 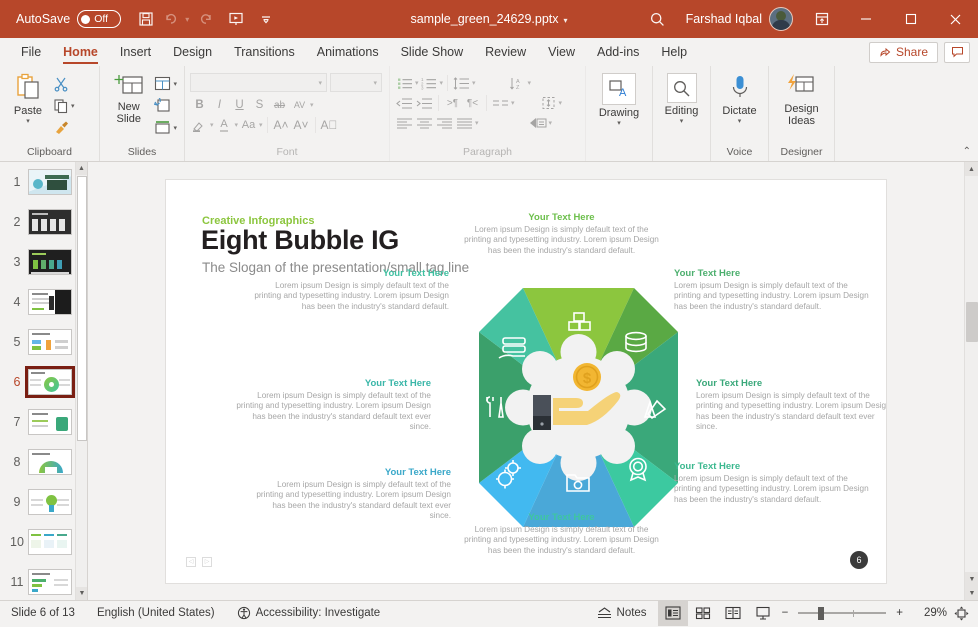 I want to click on drawing-button: A Drawing ▾, so click(x=619, y=99).